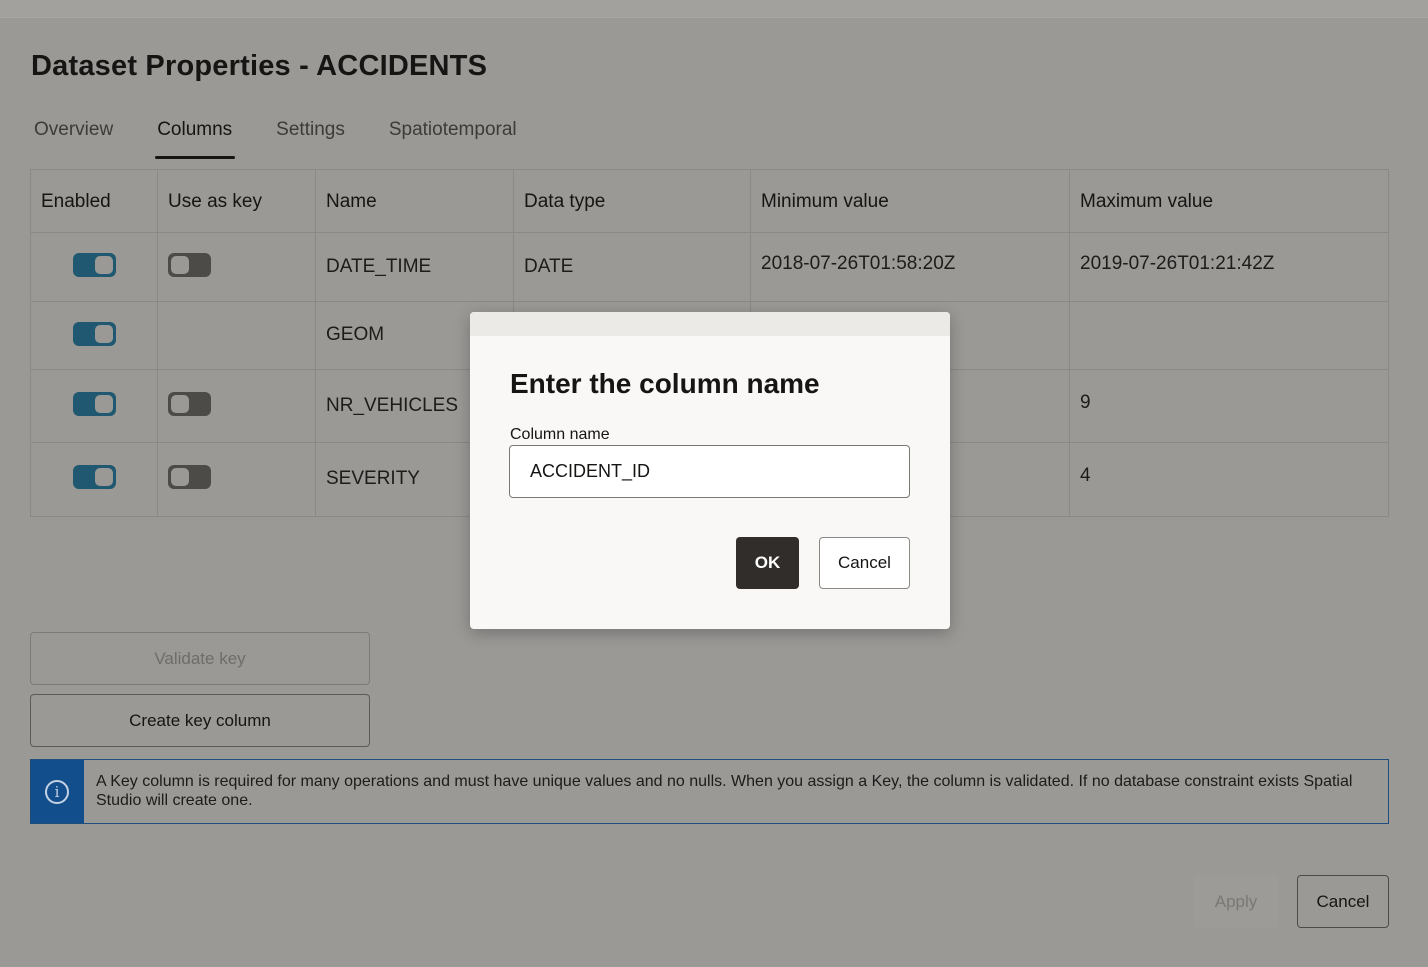 This screenshot has width=1428, height=967. What do you see at coordinates (864, 563) in the screenshot?
I see `dialog-cancel-button: Cancel` at bounding box center [864, 563].